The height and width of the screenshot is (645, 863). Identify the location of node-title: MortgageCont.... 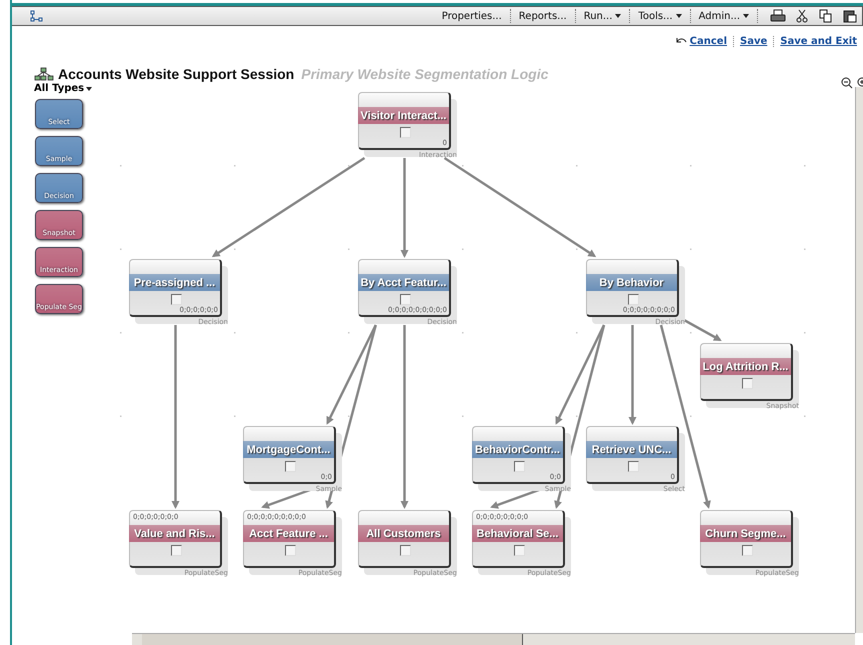
(288, 449).